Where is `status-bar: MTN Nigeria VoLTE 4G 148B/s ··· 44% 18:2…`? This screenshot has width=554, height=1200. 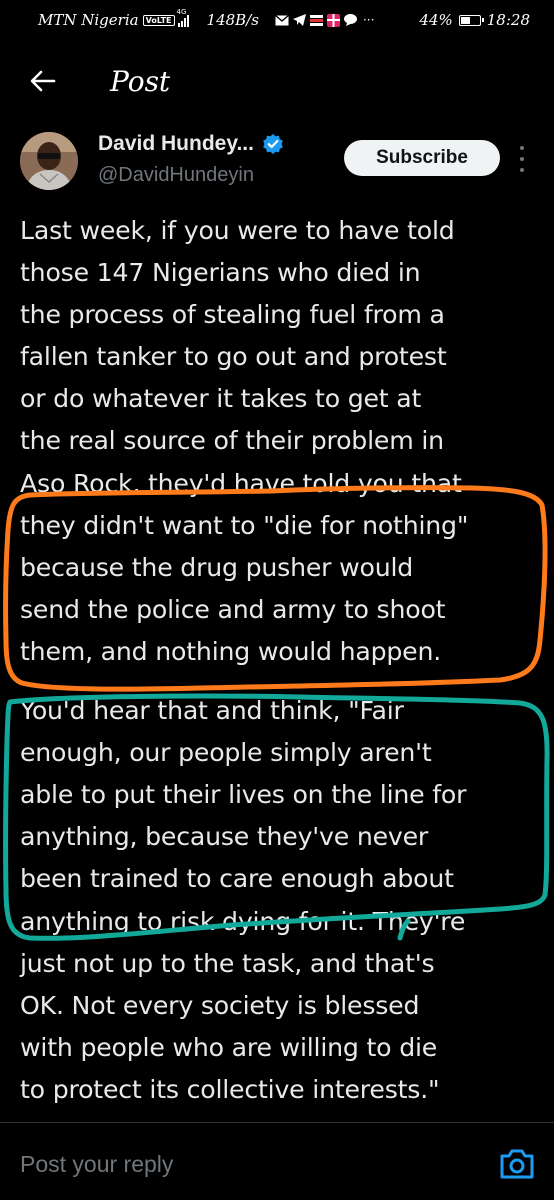 status-bar: MTN Nigeria VoLTE 4G 148B/s ··· 44% 18:2… is located at coordinates (277, 20).